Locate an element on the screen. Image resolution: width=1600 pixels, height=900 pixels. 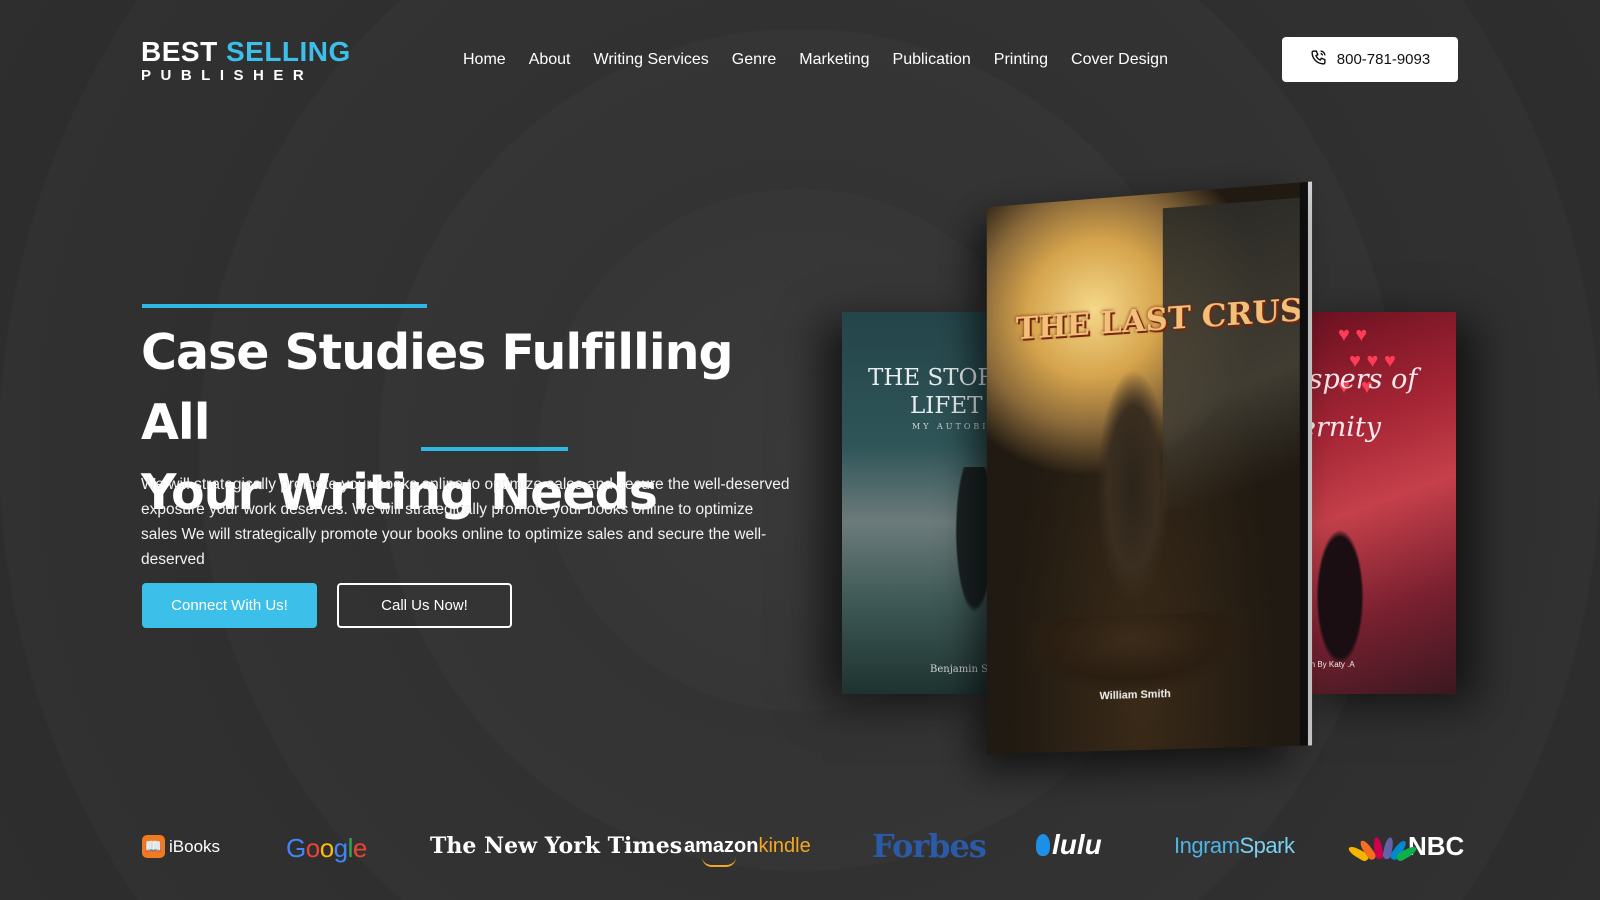
flag-illustration is located at coordinates (1231, 353).